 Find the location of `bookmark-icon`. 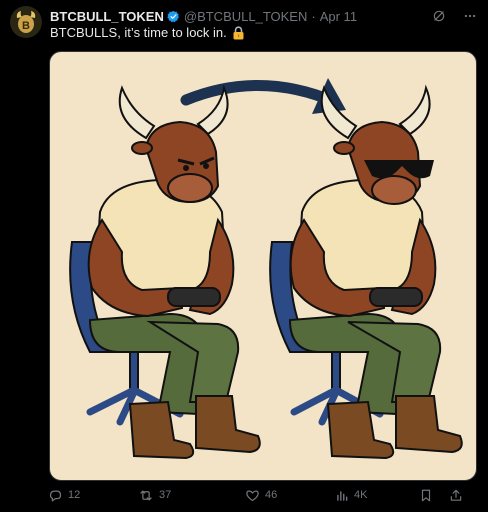

bookmark-icon is located at coordinates (426, 495).